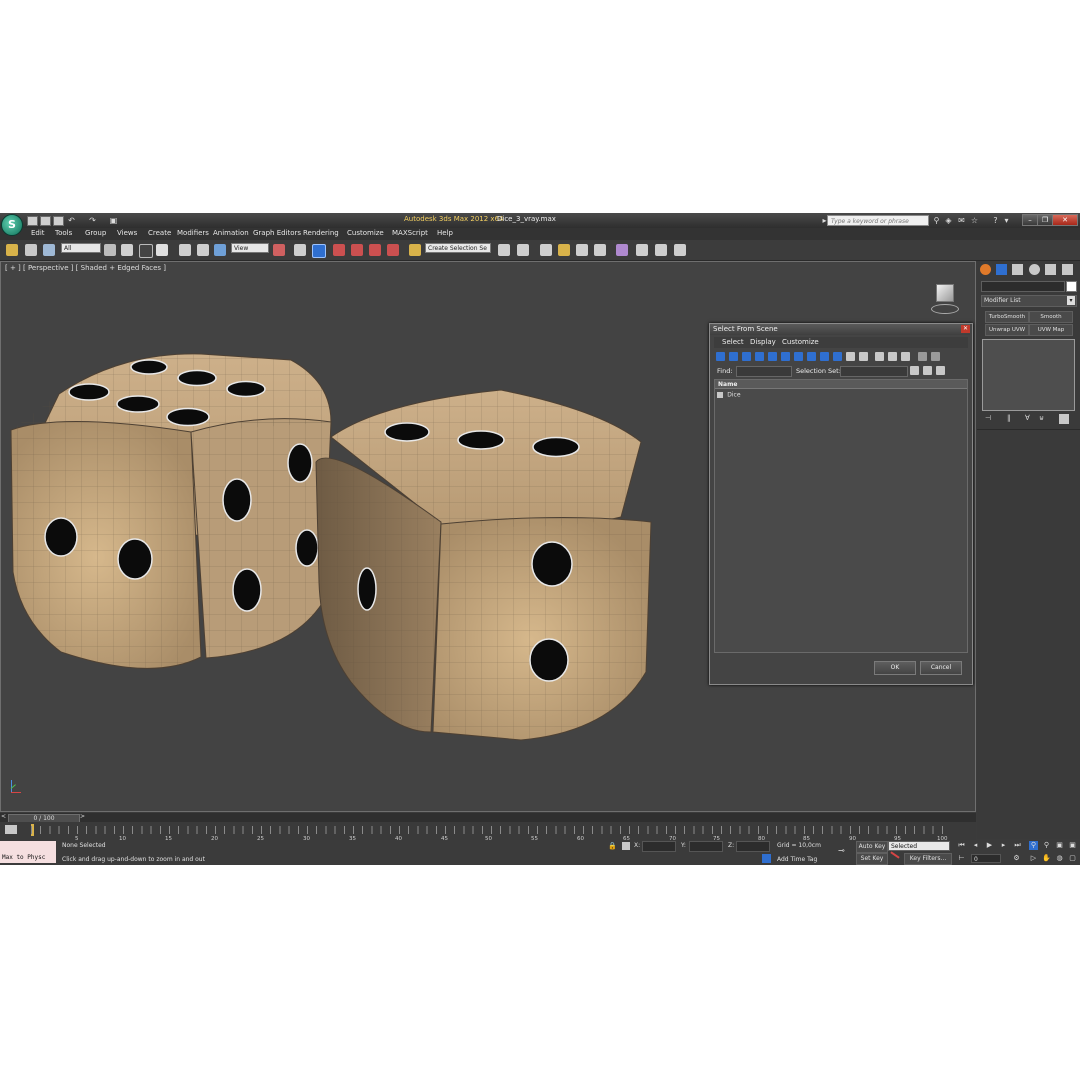 Image resolution: width=1080 pixels, height=1080 pixels. I want to click on layer-manager-icon, so click(546, 250).